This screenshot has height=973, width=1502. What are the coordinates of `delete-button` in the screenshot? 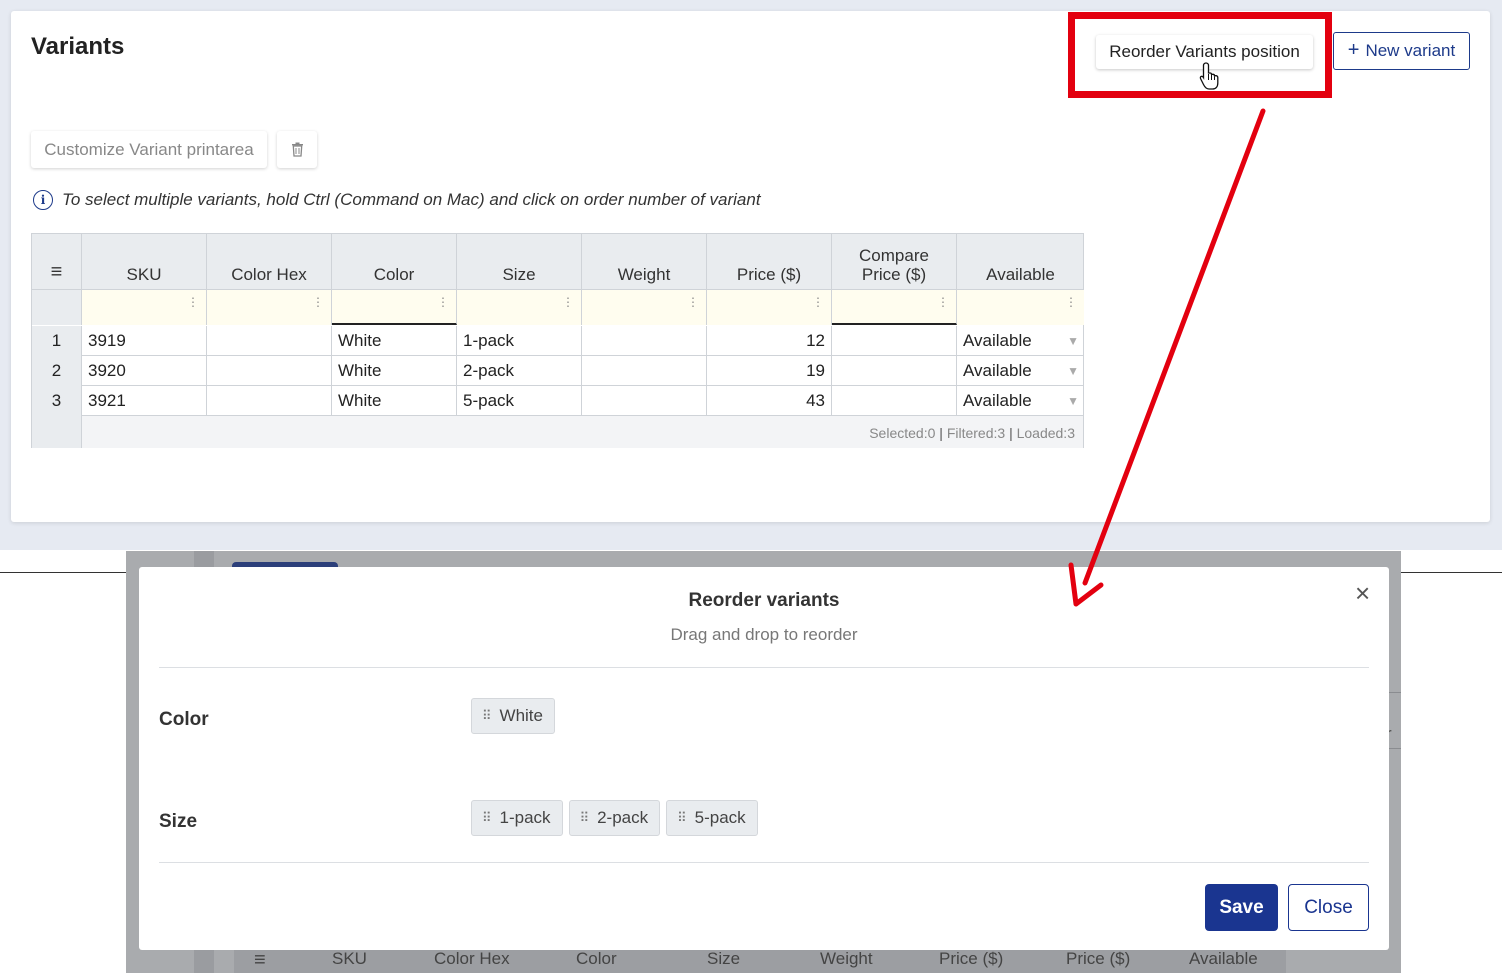 It's located at (297, 149).